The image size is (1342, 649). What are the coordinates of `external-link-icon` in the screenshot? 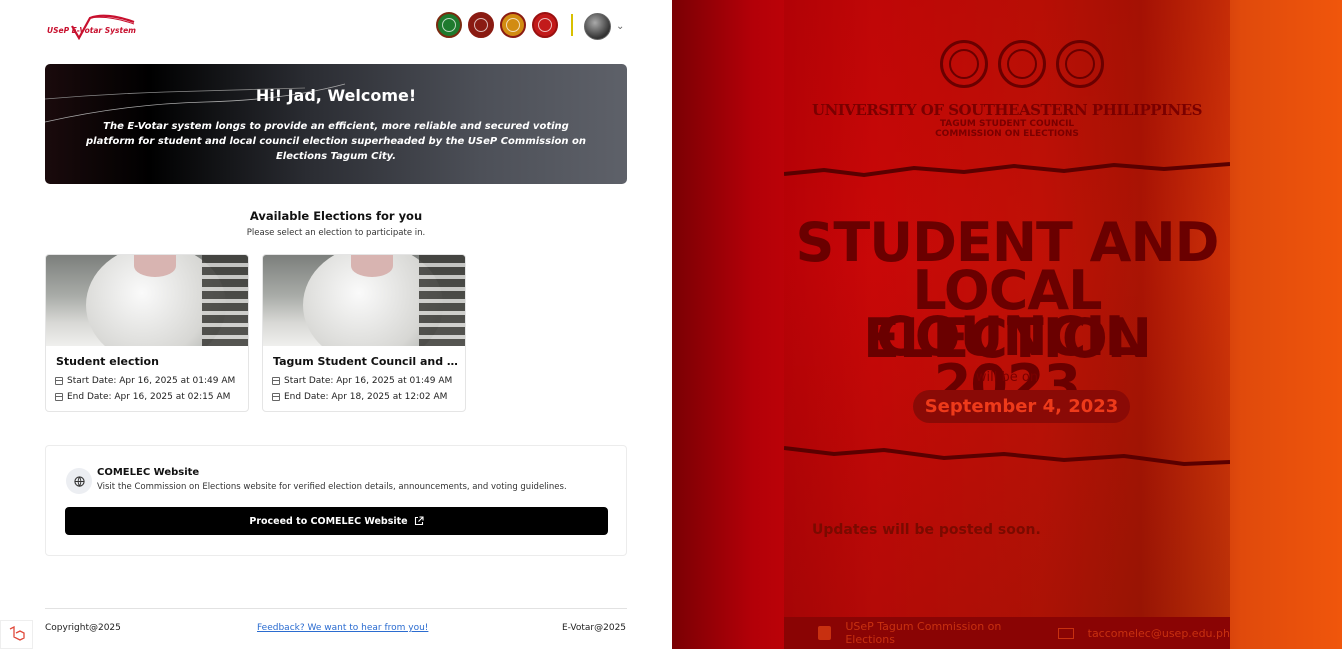 It's located at (419, 521).